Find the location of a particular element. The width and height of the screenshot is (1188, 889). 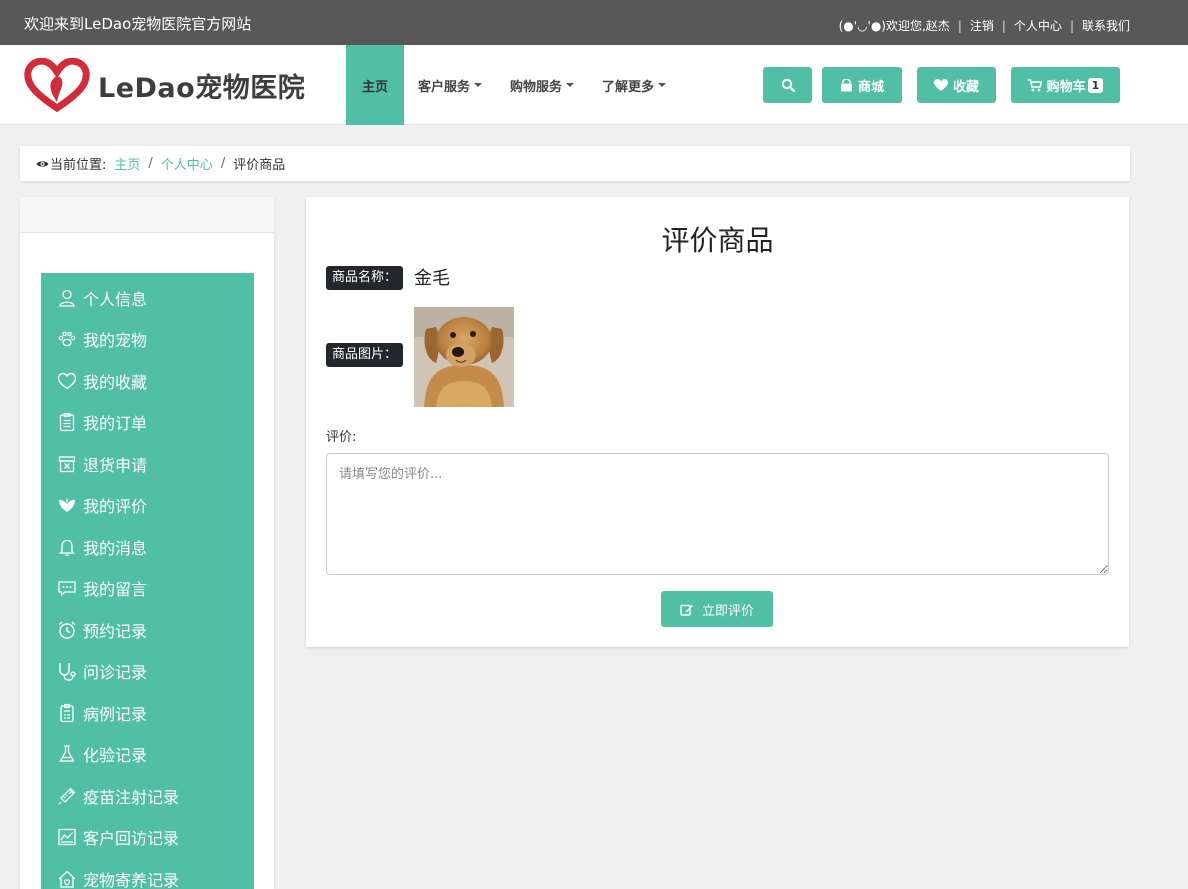

sidebar-item-label: 个人信息 is located at coordinates (115, 299).